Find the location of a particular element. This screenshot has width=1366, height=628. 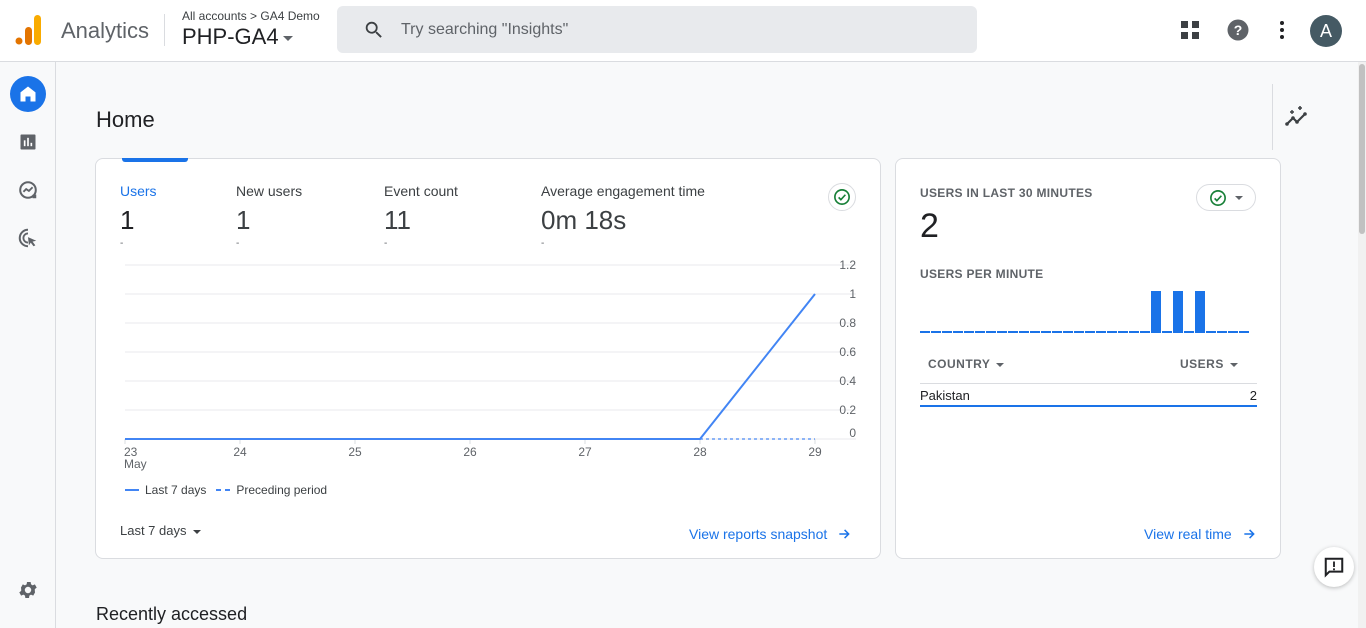

account-avatar: A is located at coordinates (1326, 31).